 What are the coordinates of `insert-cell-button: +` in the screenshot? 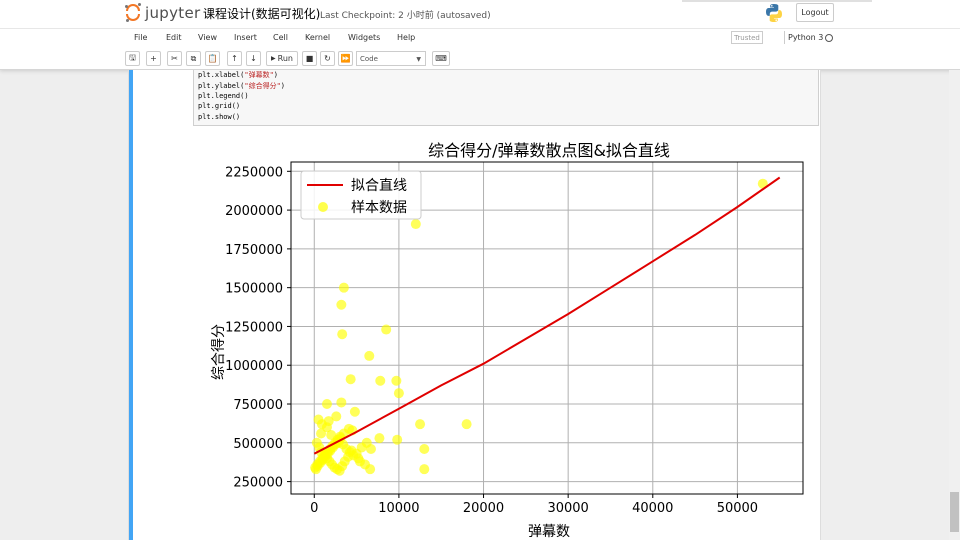 It's located at (153, 58).